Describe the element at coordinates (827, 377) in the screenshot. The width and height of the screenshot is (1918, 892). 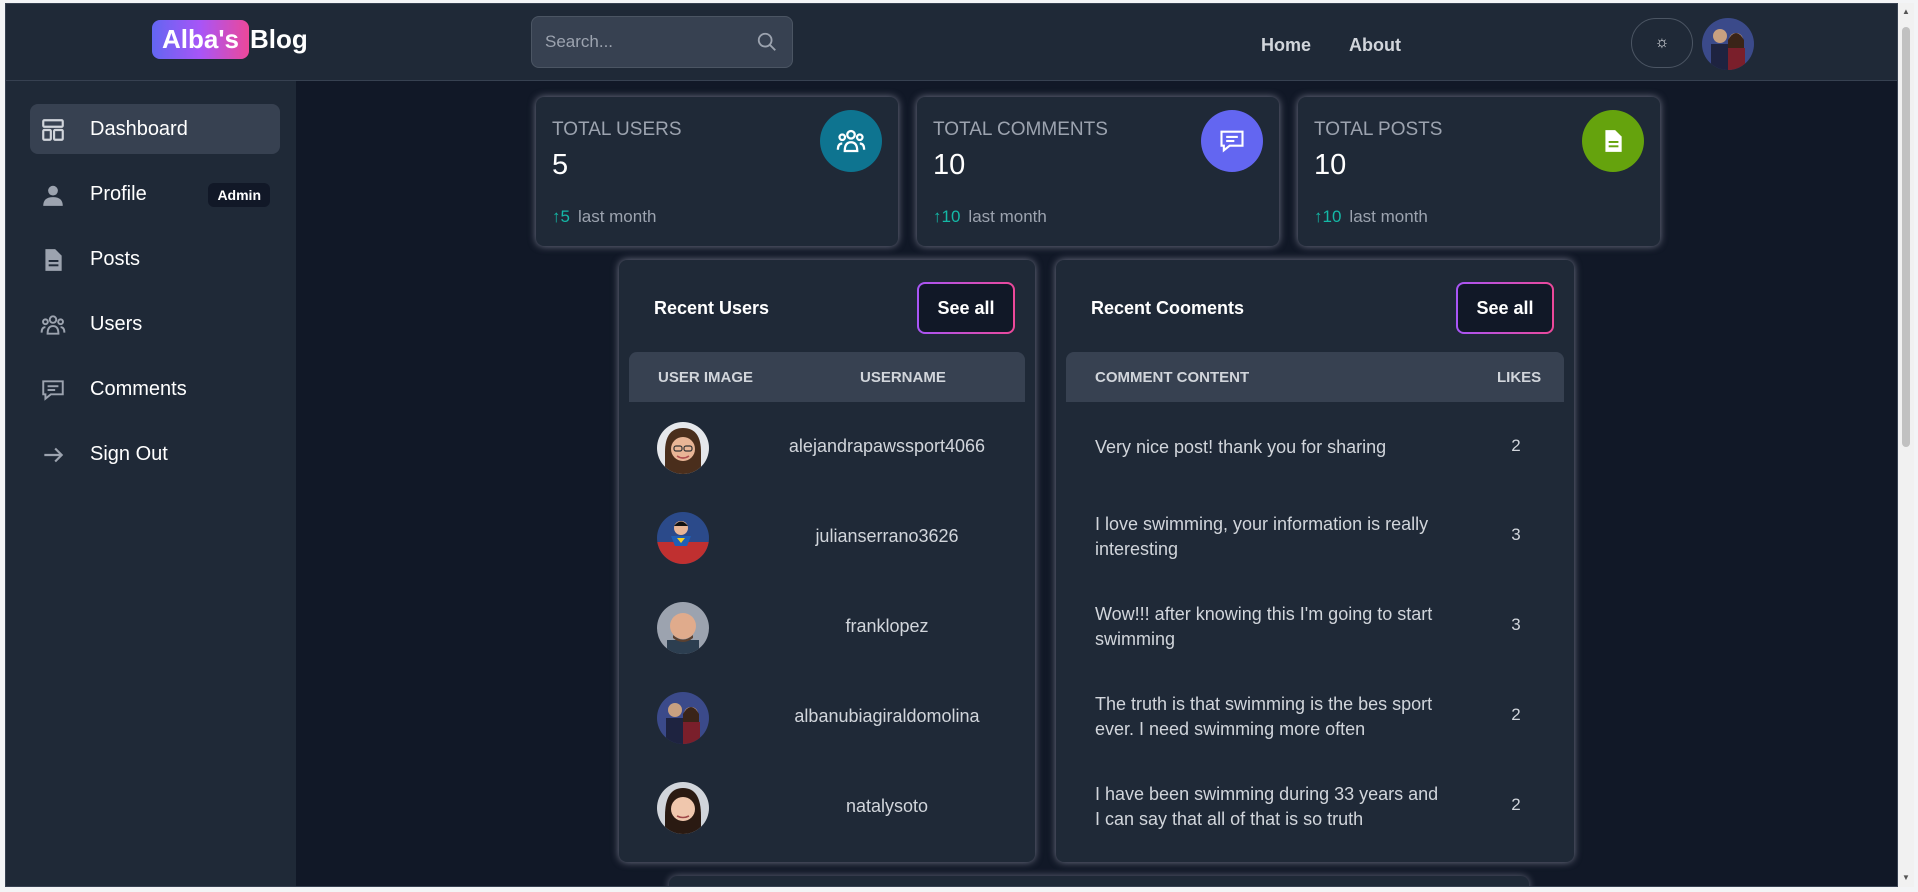
I see `users-table-header: User image Username` at that location.